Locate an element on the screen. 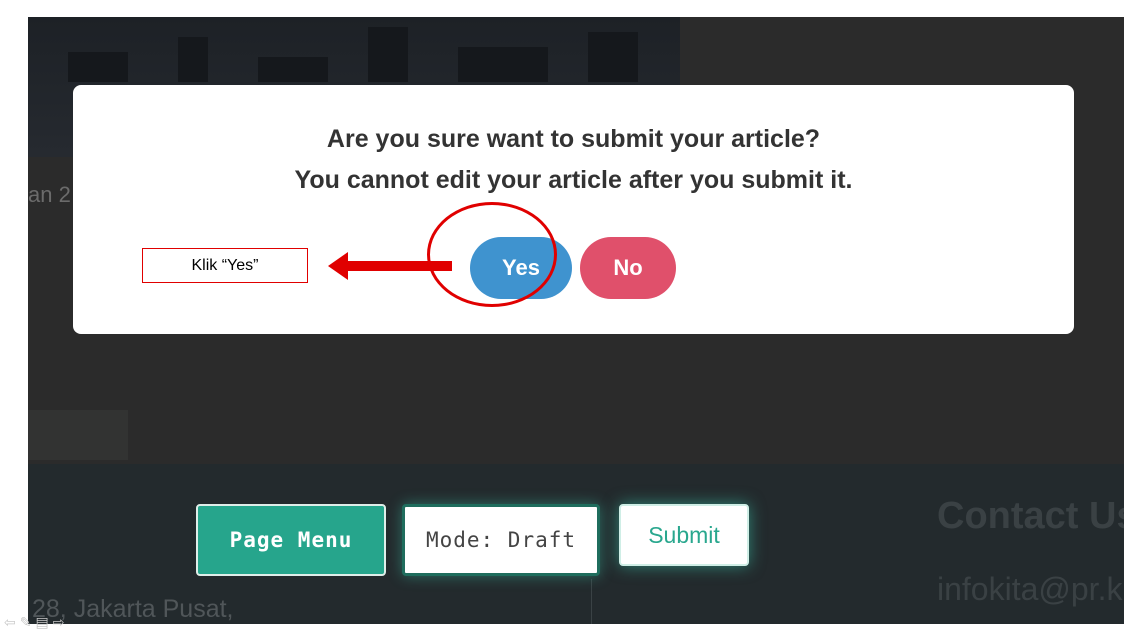 Image resolution: width=1140 pixels, height=641 pixels. mode-draft-button: Mode: Draft is located at coordinates (501, 540).